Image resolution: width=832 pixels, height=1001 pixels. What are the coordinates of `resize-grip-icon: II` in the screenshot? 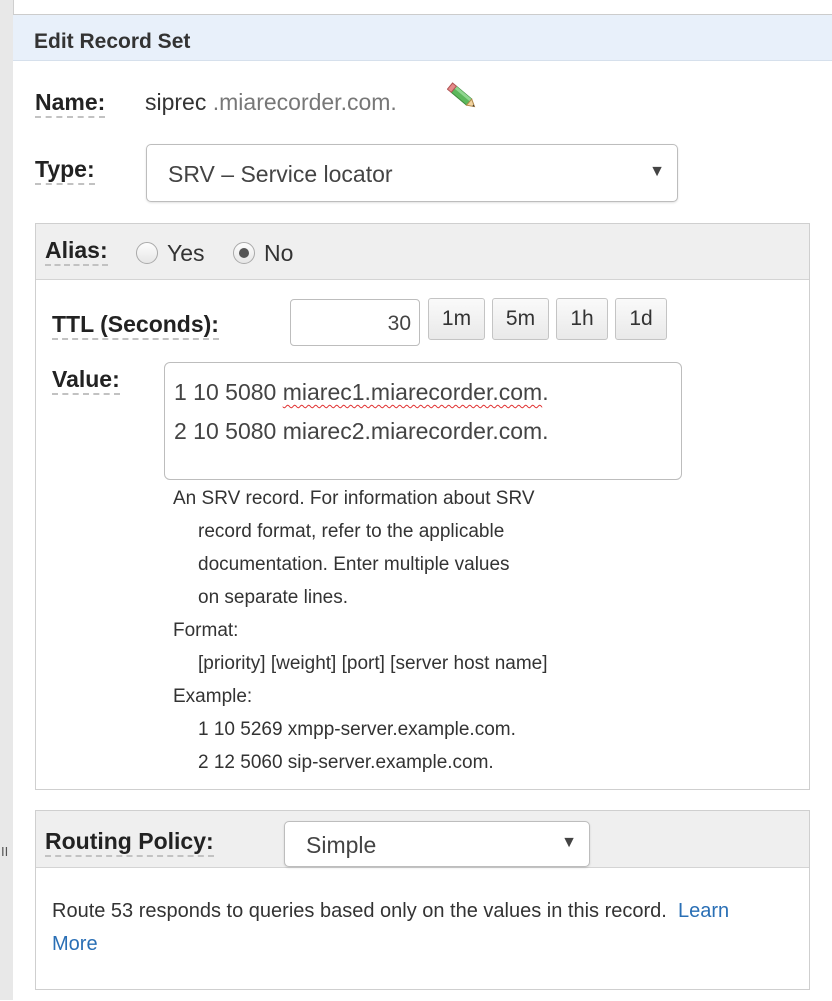 It's located at (5, 852).